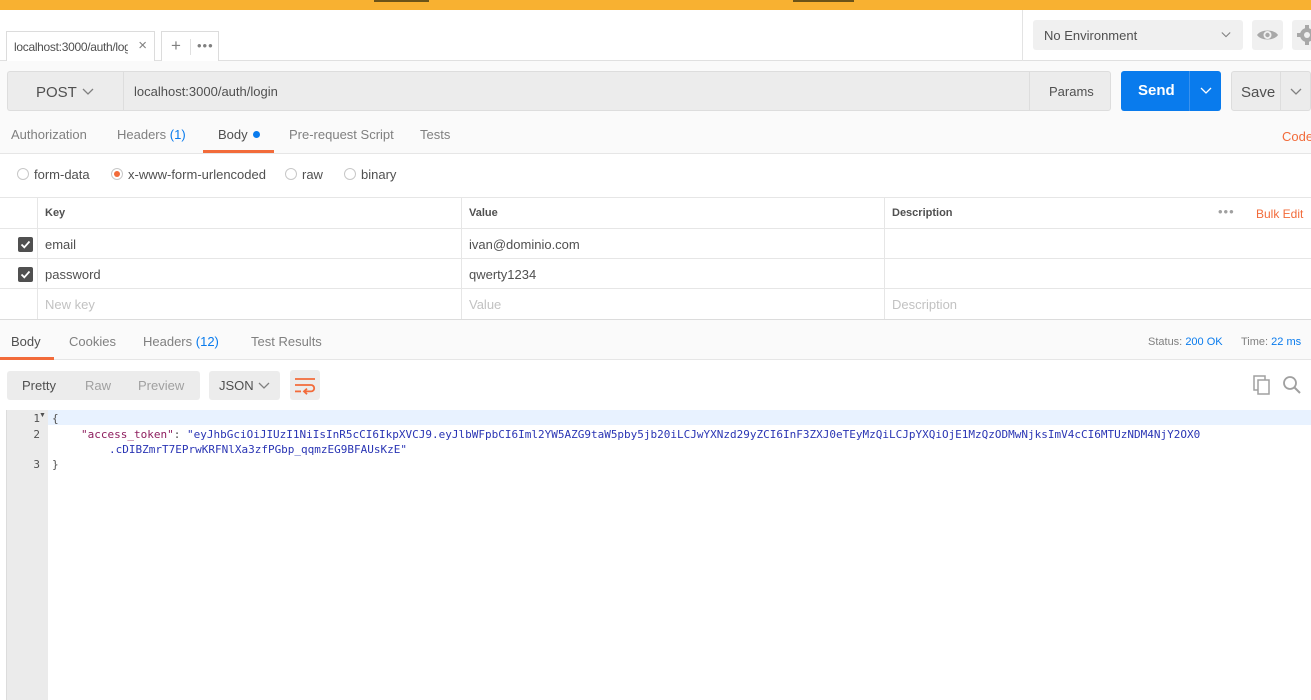 This screenshot has height=700, width=1311. I want to click on tab-headers: Headers (1), so click(151, 132).